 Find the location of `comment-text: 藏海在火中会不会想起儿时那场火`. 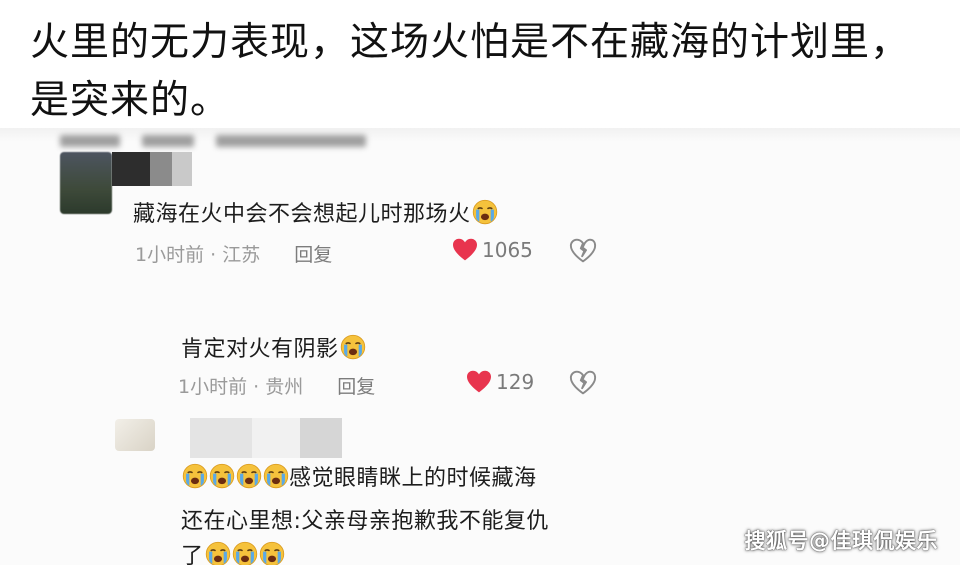

comment-text: 藏海在火中会不会想起儿时那场火 is located at coordinates (315, 212).